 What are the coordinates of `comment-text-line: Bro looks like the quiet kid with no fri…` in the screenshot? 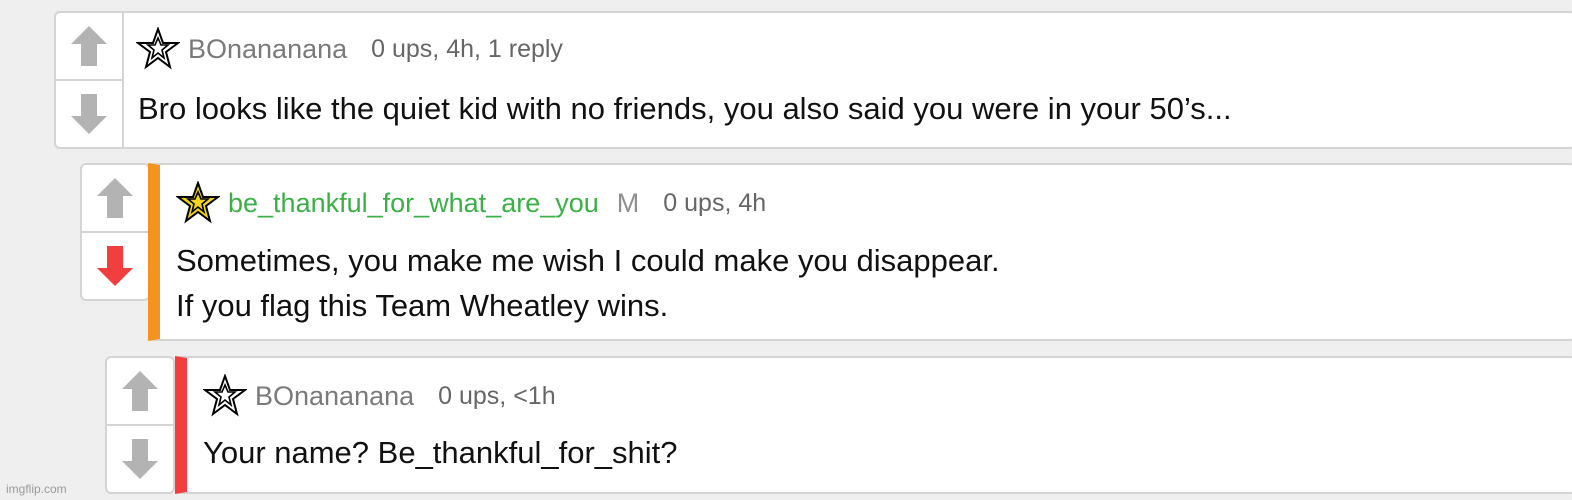 It's located at (685, 108).